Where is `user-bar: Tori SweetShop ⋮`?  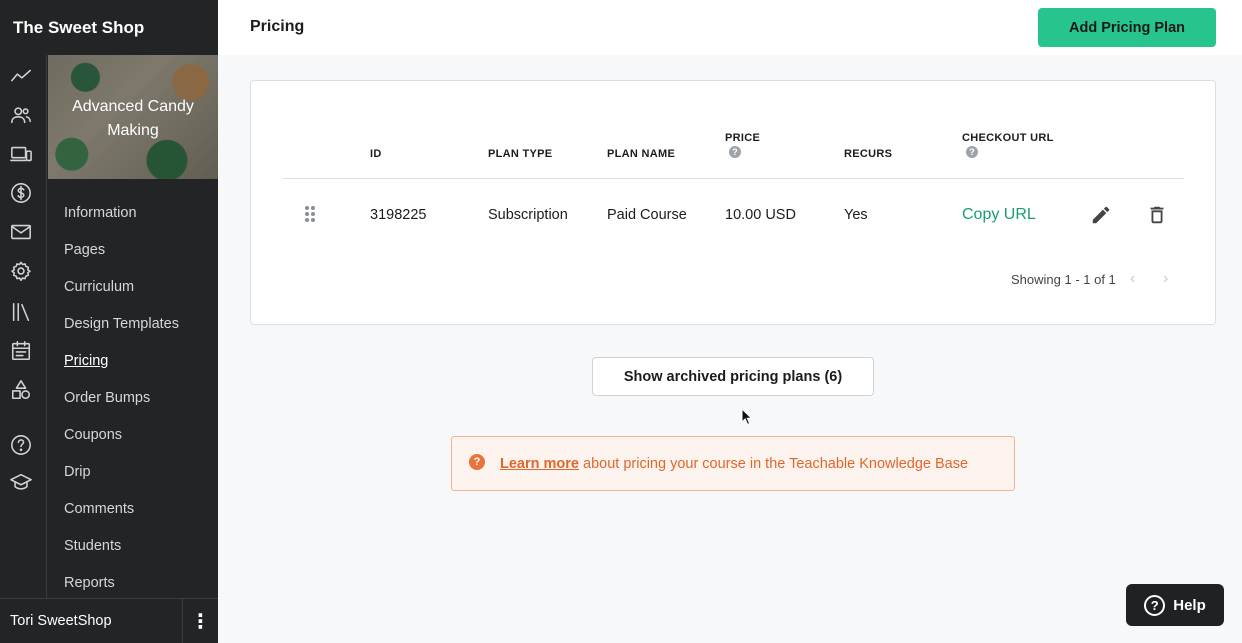
user-bar: Tori SweetShop ⋮ is located at coordinates (109, 620).